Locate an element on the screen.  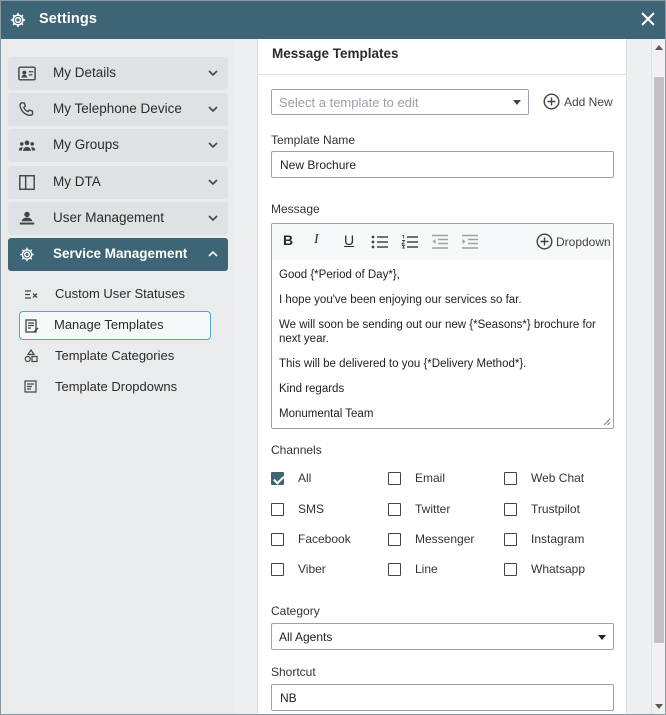
sidebar-item-my-details: My Details is located at coordinates (118, 73).